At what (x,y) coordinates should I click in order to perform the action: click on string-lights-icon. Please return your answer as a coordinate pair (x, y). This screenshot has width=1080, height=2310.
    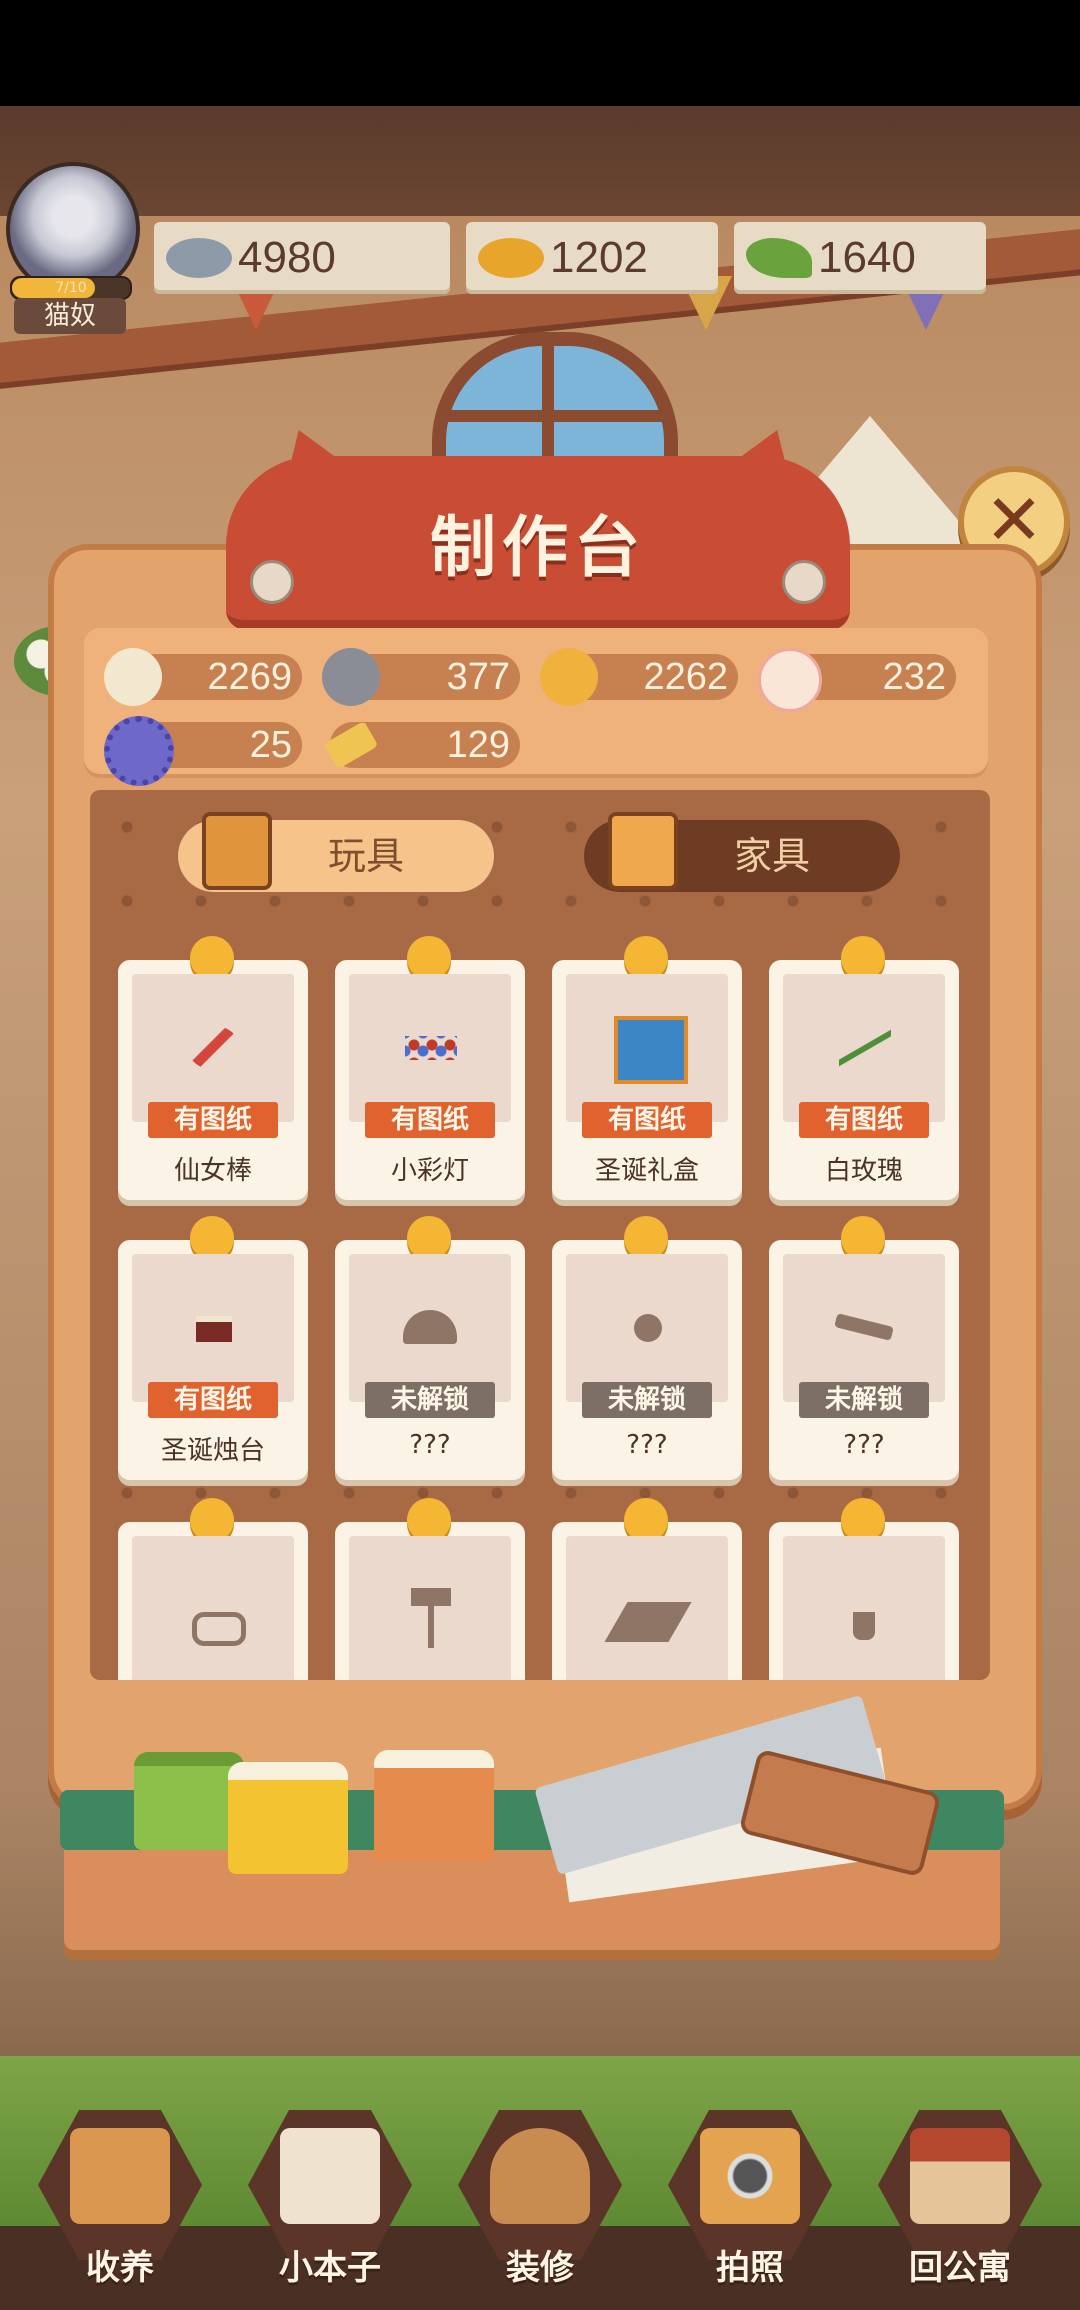
    Looking at the image, I should click on (431, 1048).